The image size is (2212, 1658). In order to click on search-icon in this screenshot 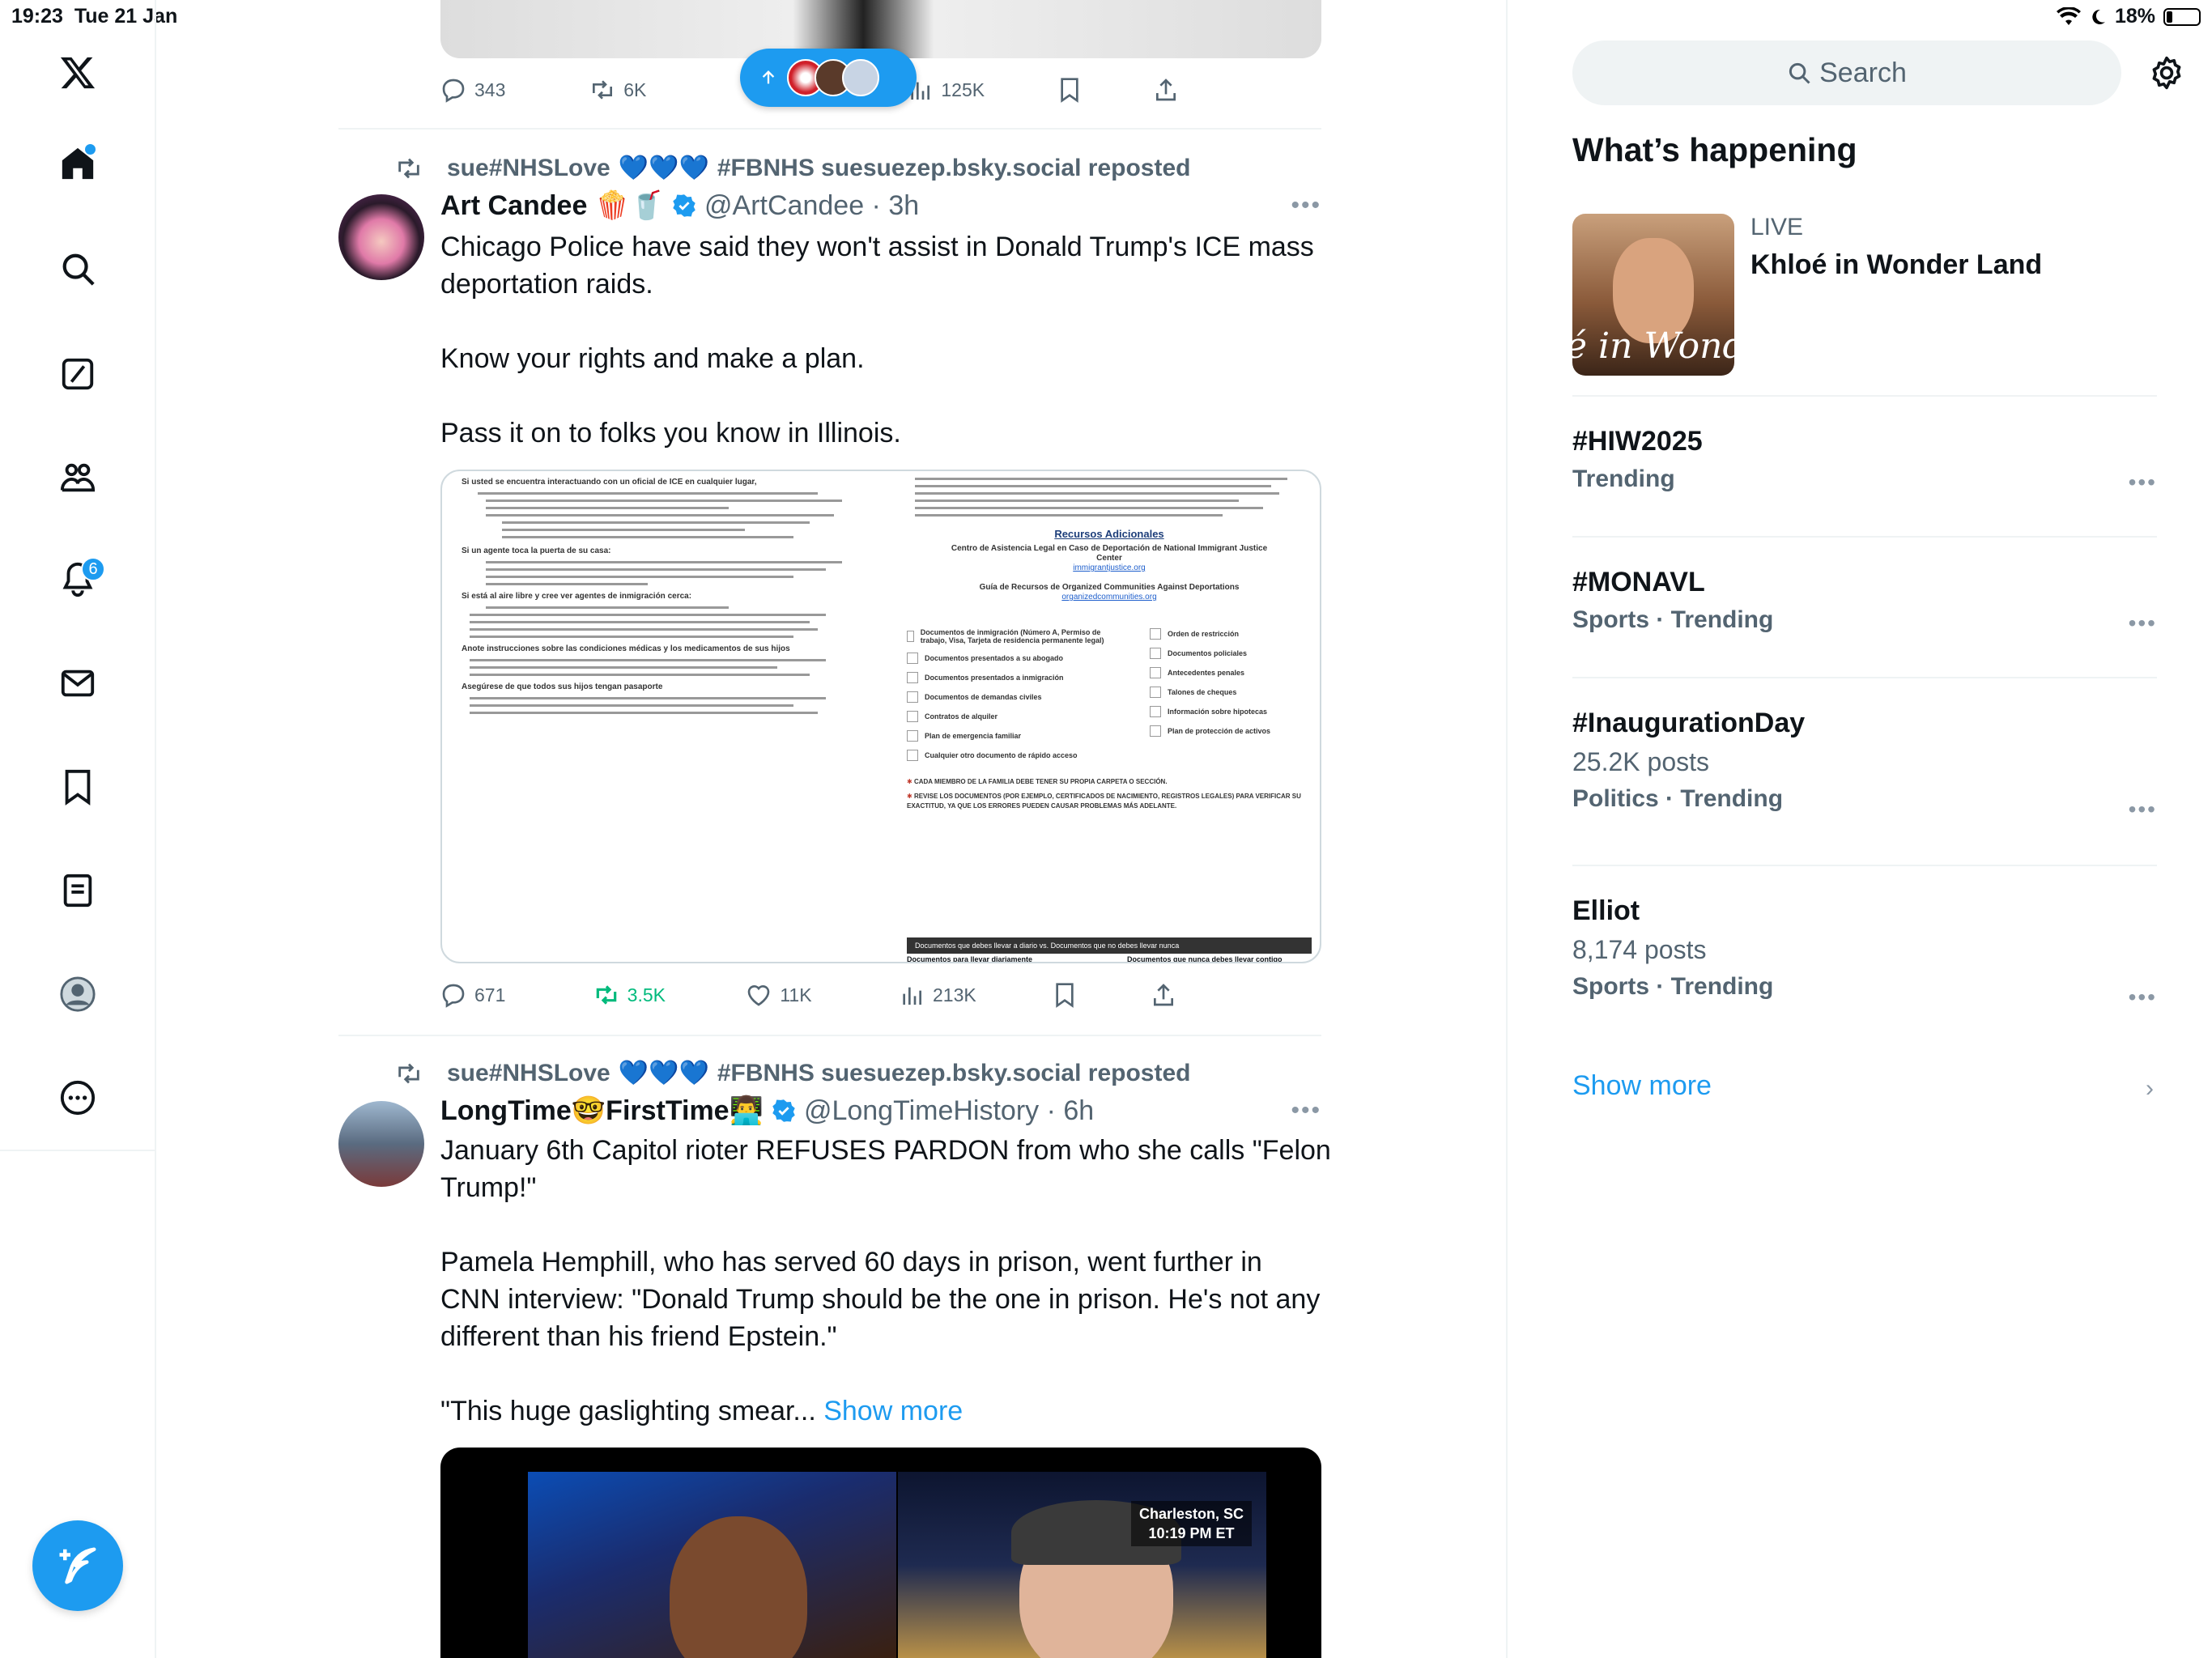, I will do `click(77, 268)`.